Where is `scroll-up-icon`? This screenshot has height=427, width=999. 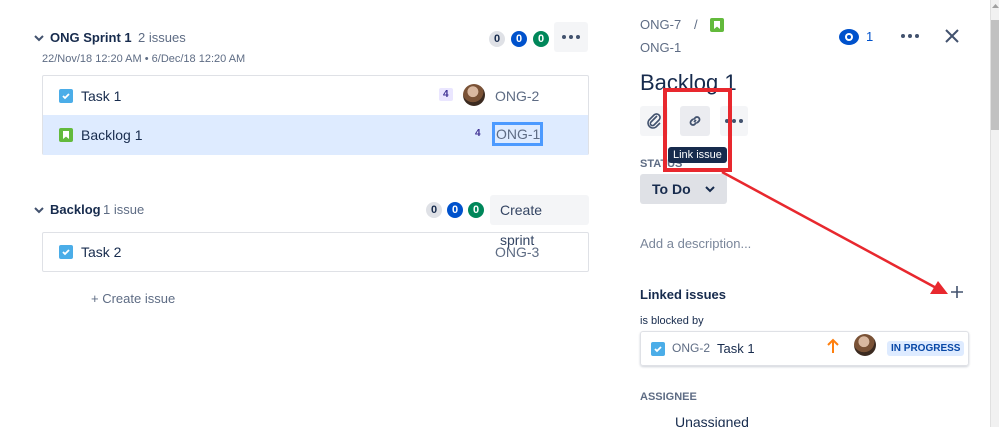
scroll-up-icon is located at coordinates (995, 6).